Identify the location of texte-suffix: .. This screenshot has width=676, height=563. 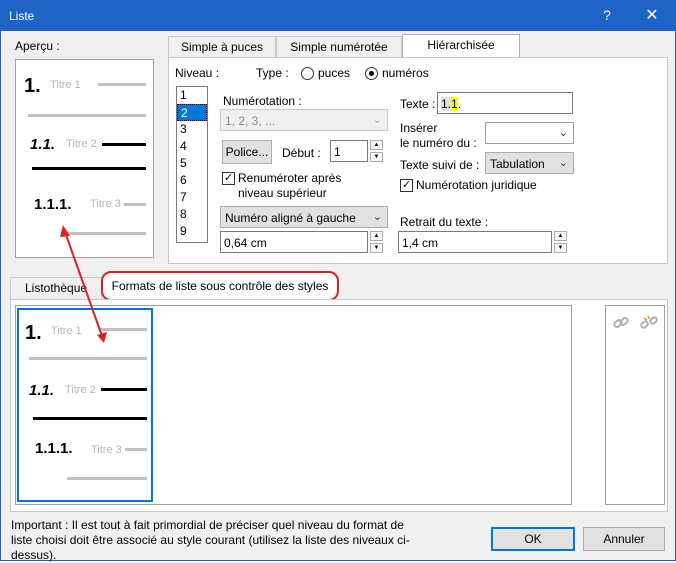
(459, 104).